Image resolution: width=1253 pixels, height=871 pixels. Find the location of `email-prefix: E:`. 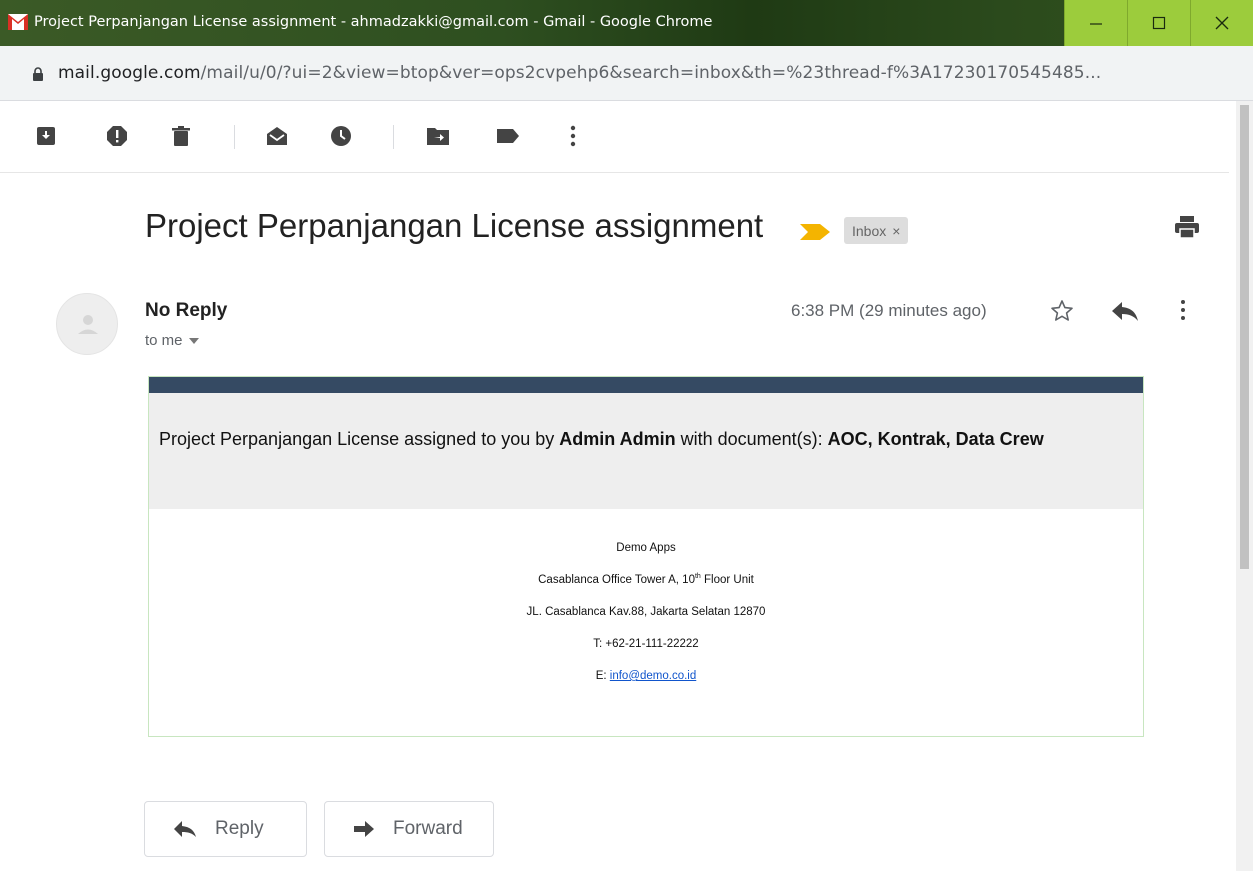

email-prefix: E: is located at coordinates (602, 676).